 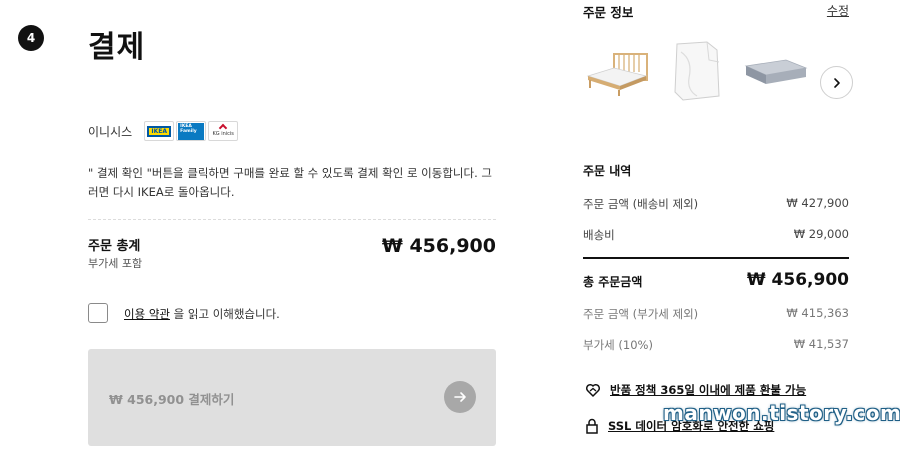 I want to click on lock-icon, so click(x=592, y=426).